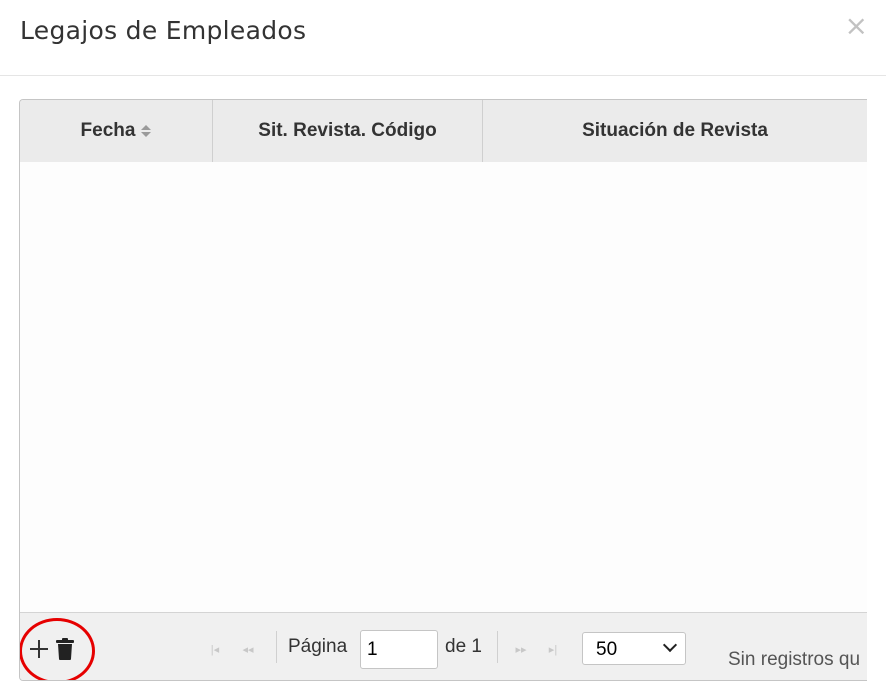 The image size is (886, 694). What do you see at coordinates (521, 650) in the screenshot?
I see `next-page-icon: ▸▸` at bounding box center [521, 650].